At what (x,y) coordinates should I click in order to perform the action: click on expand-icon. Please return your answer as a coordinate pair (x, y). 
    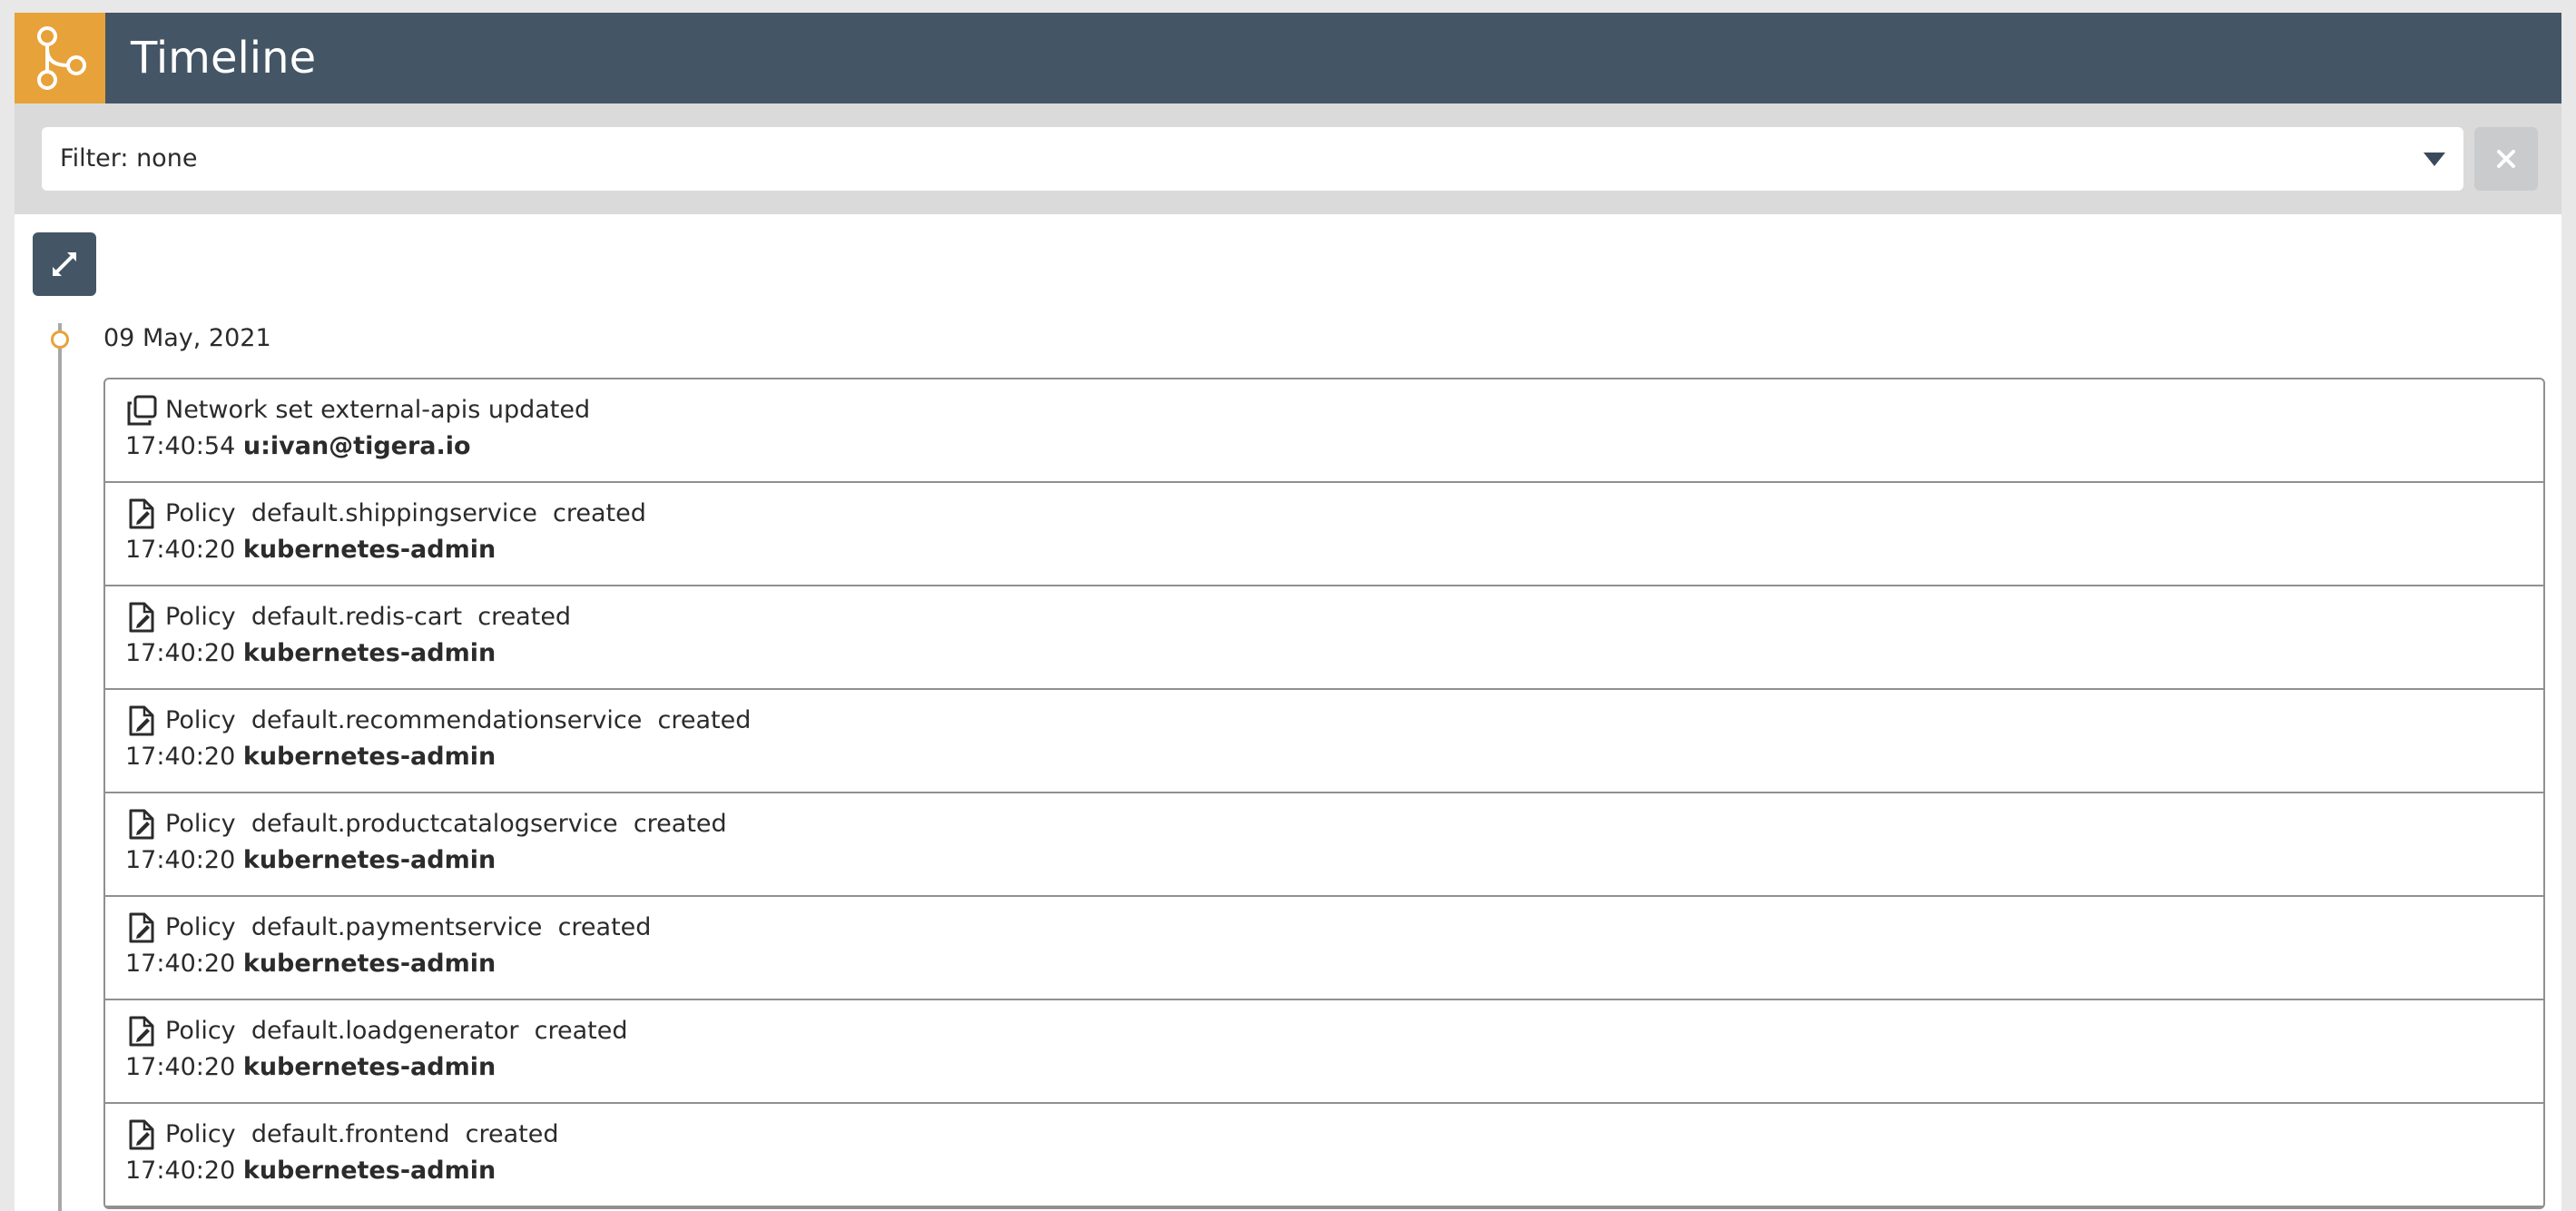
    Looking at the image, I should click on (64, 264).